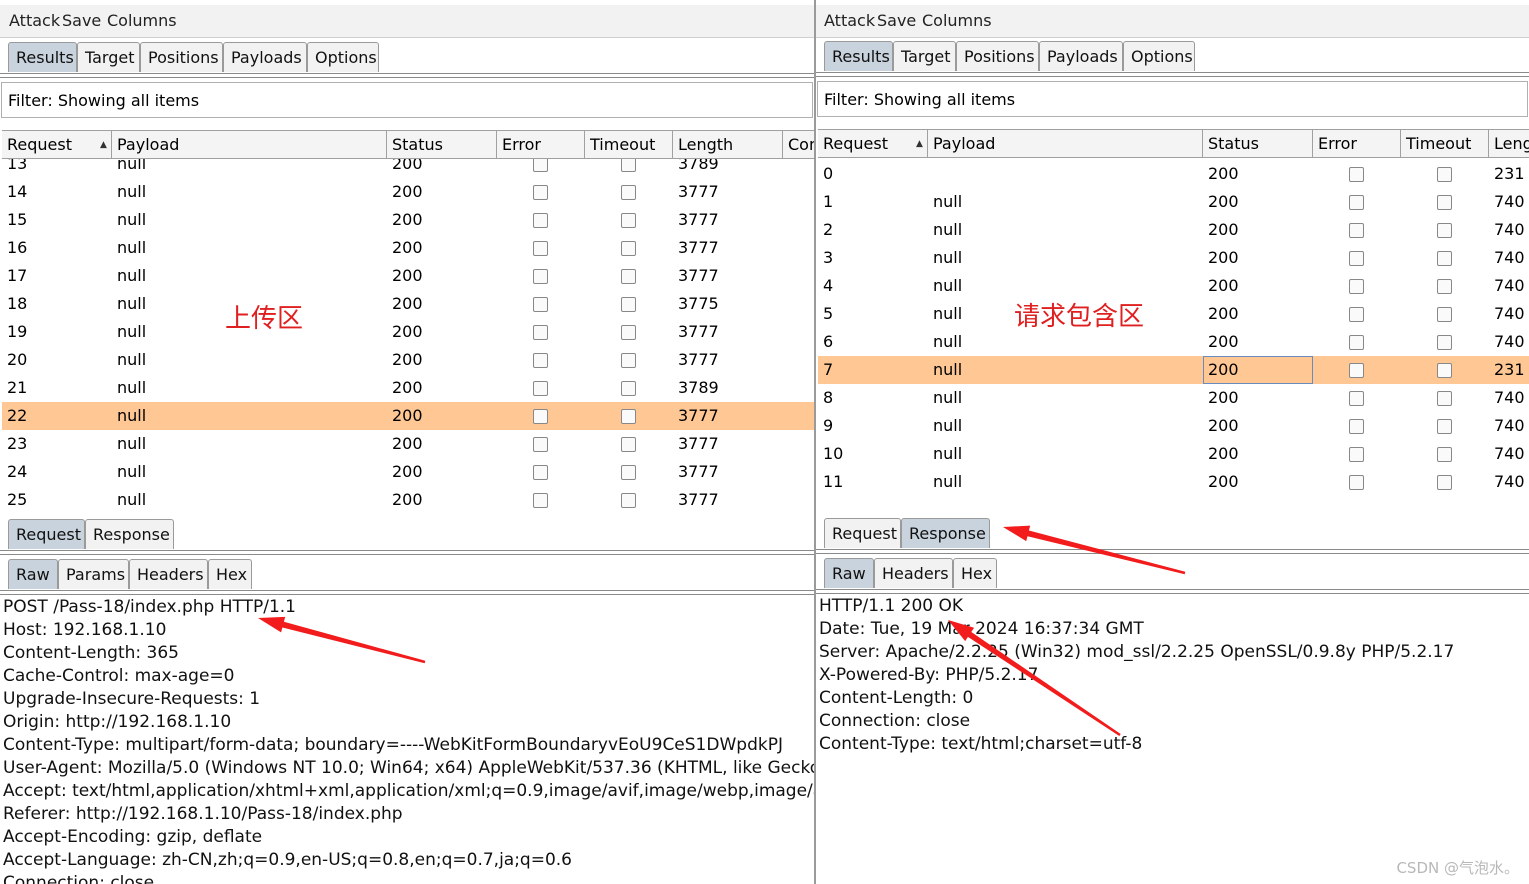 The height and width of the screenshot is (884, 1529). What do you see at coordinates (1173, 314) in the screenshot?
I see `table-row: 5 null 200 740` at bounding box center [1173, 314].